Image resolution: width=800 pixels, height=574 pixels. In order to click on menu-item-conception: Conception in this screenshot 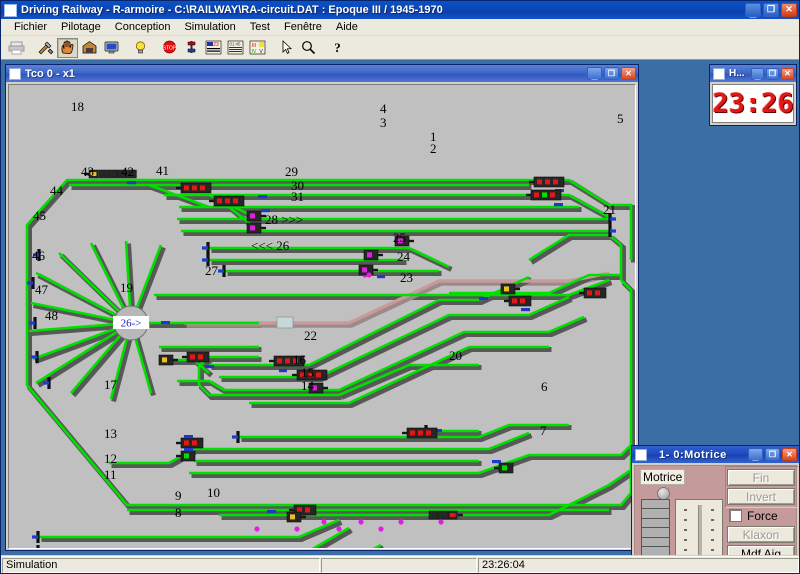, I will do `click(143, 27)`.